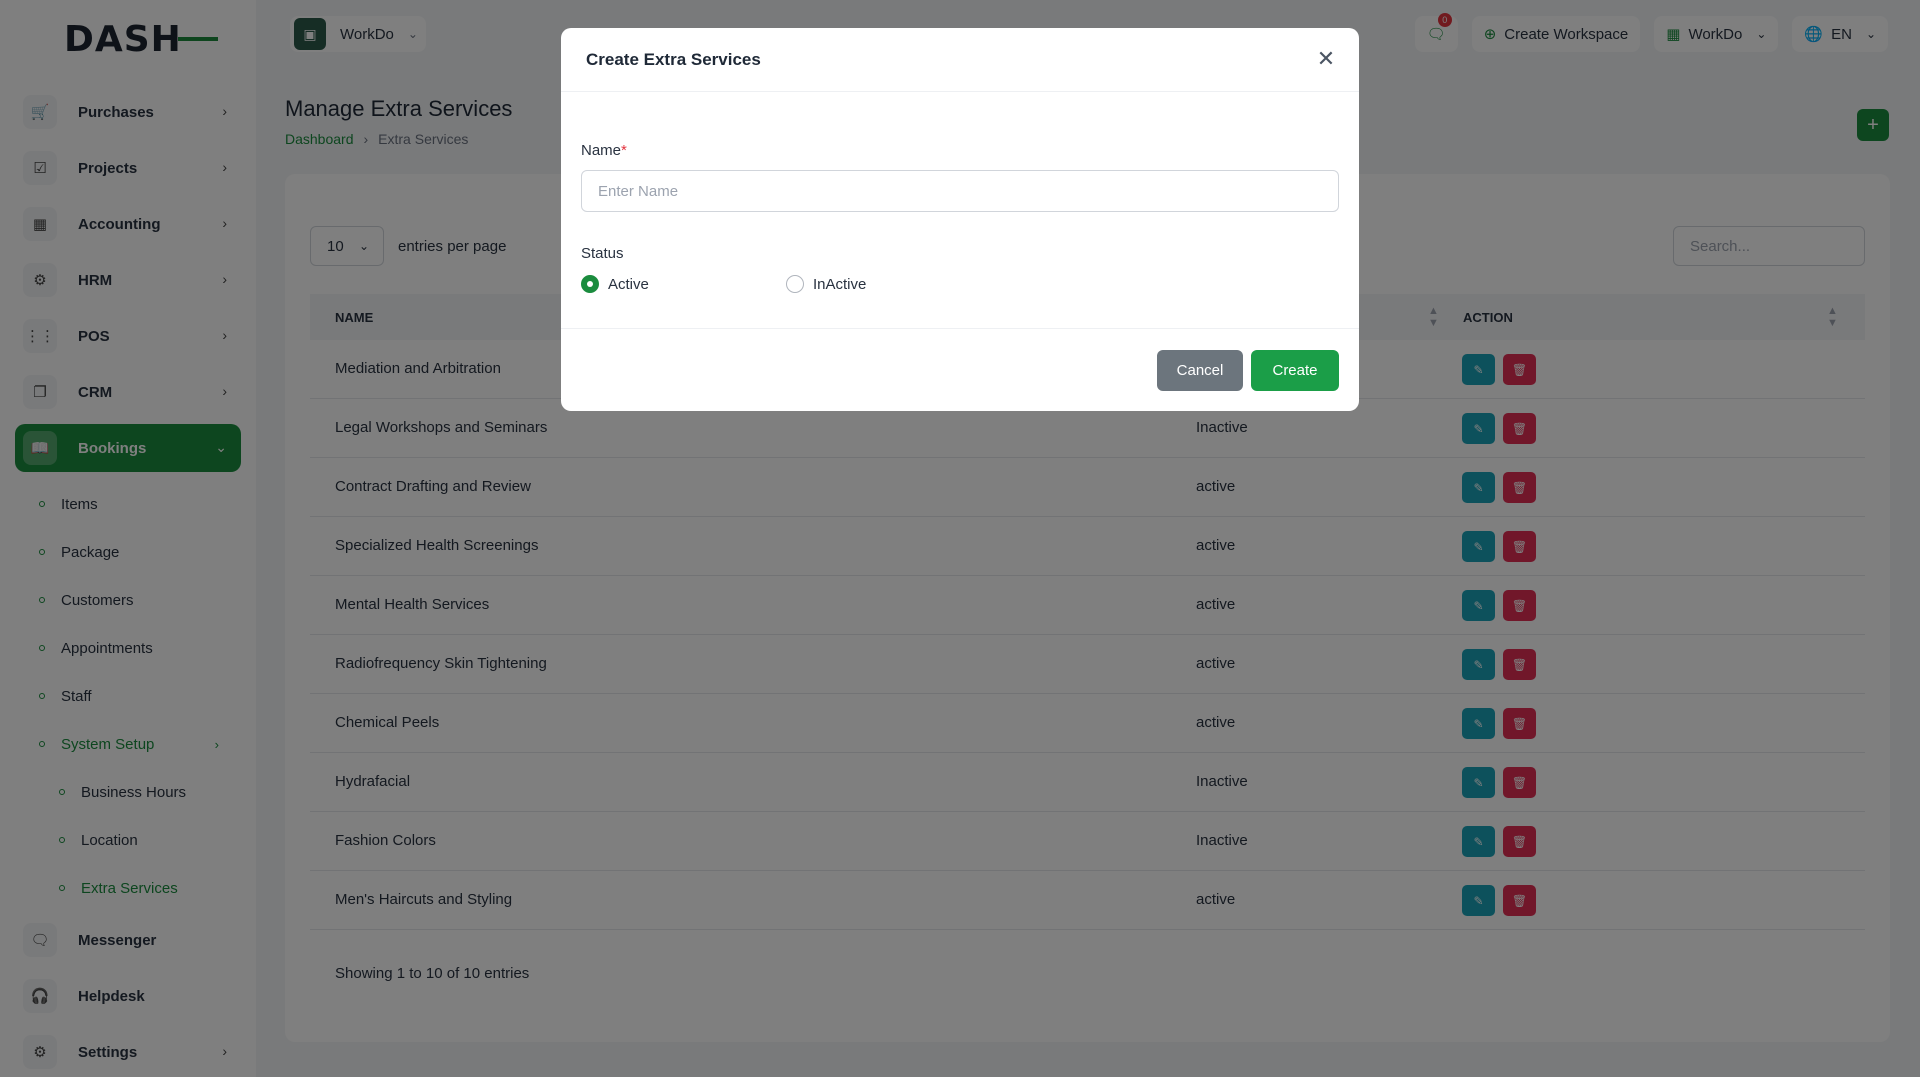  Describe the element at coordinates (960, 60) in the screenshot. I see `modal-header: Create Extra Services ✕` at that location.